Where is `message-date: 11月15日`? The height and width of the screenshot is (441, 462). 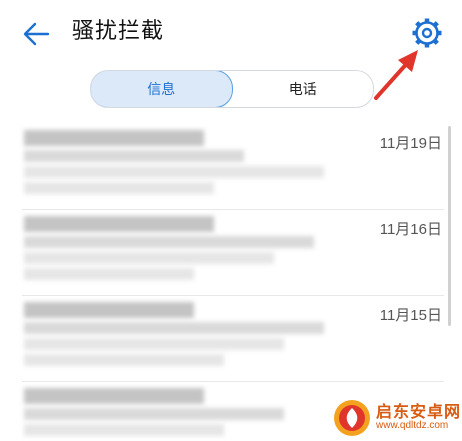
message-date: 11月15日 is located at coordinates (410, 315).